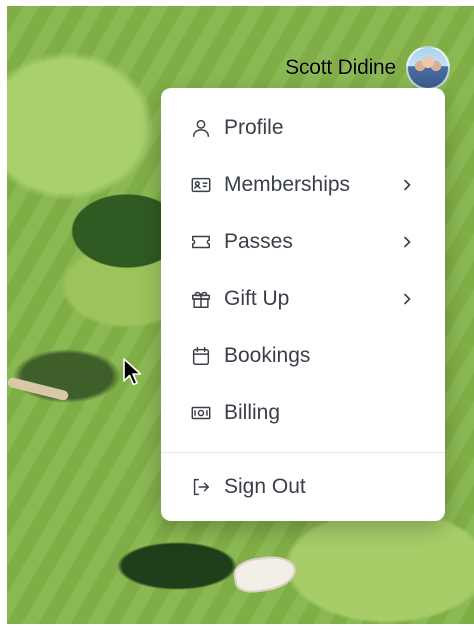 This screenshot has width=474, height=630. I want to click on menu-item-label: Gift Up, so click(257, 298).